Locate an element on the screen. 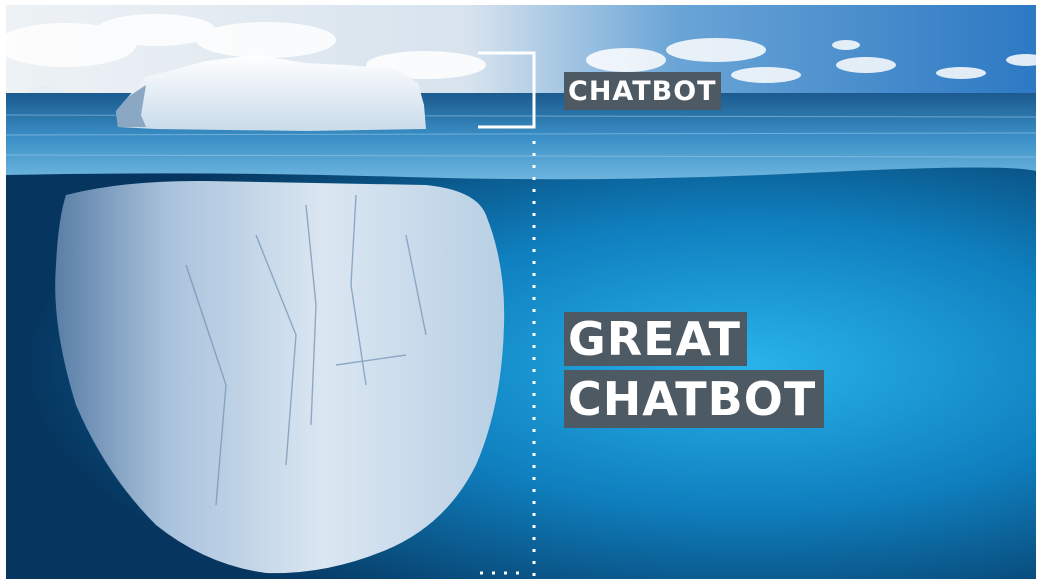 This screenshot has height=583, width=1039. great-label: GREAT is located at coordinates (656, 339).